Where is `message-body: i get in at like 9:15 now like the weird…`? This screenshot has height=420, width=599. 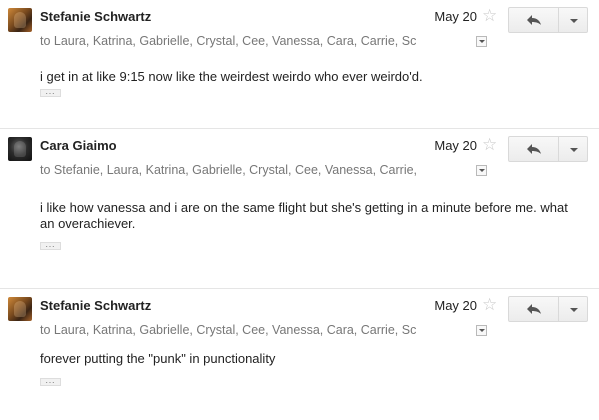
message-body: i get in at like 9:15 now like the weird… is located at coordinates (231, 76).